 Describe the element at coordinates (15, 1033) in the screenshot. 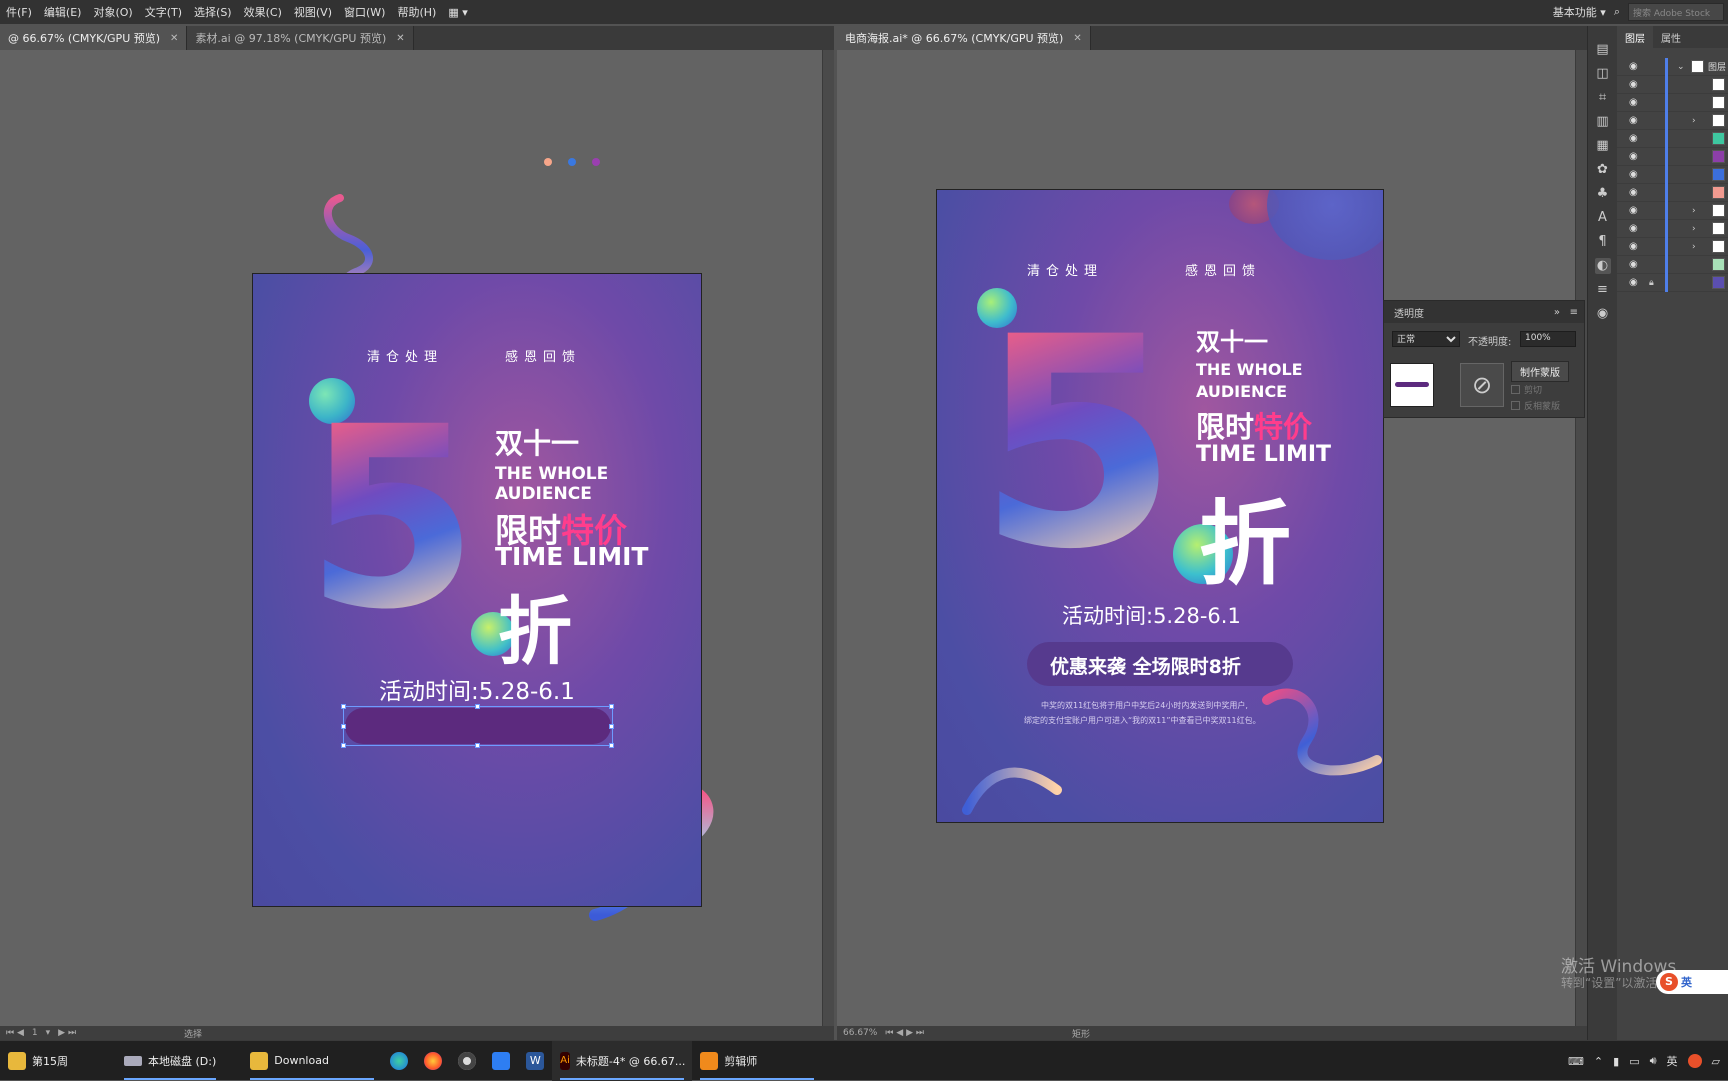

I see `page-nav-icon: ⏮ ◀` at that location.